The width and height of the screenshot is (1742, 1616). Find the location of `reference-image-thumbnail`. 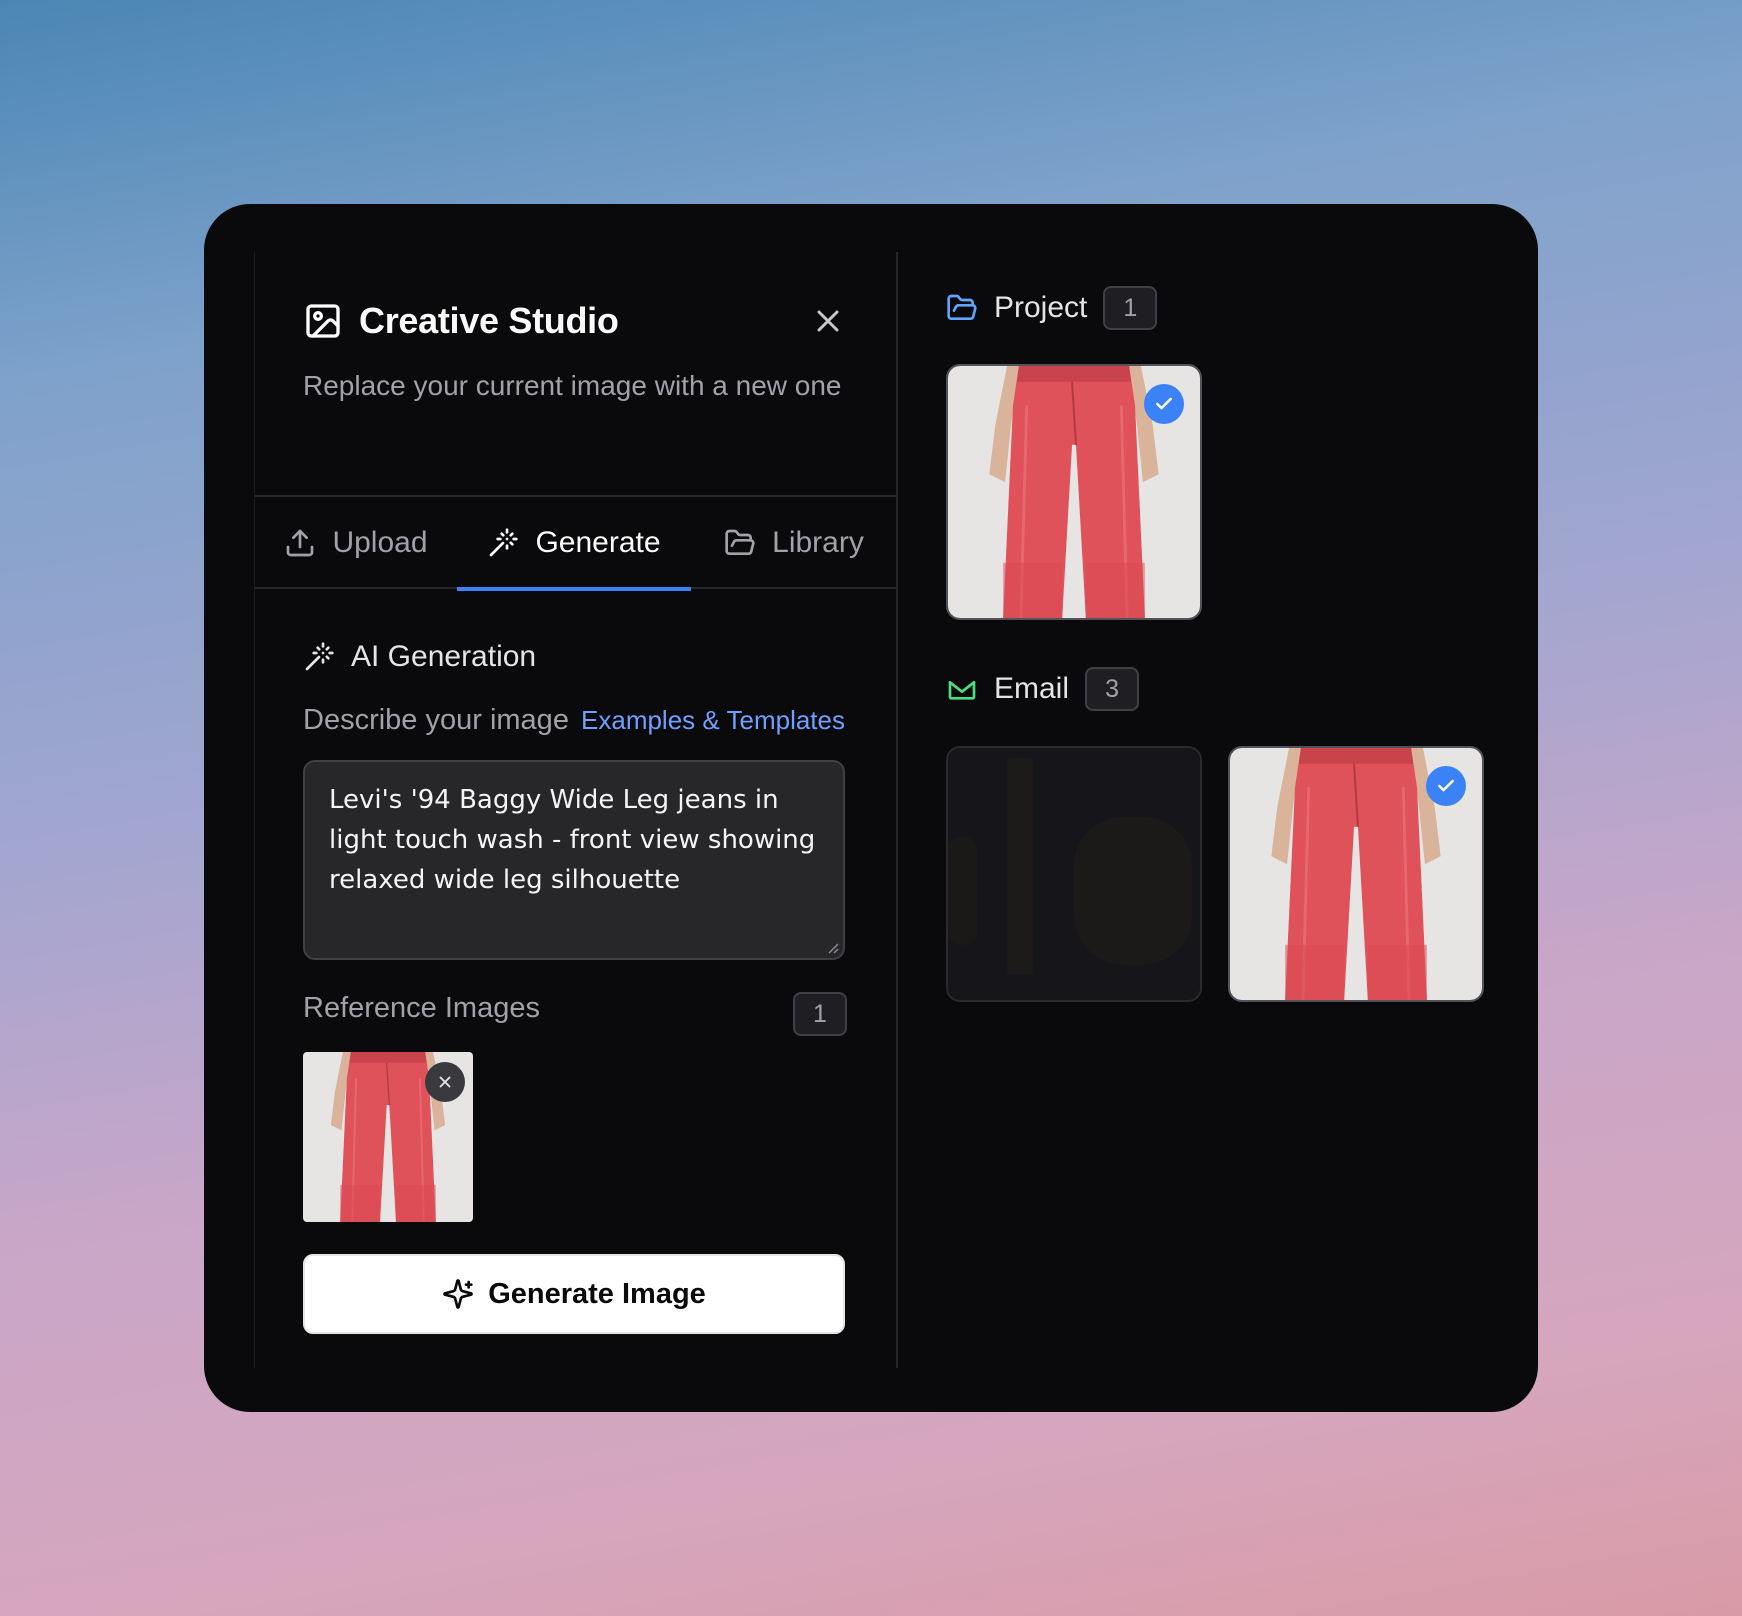

reference-image-thumbnail is located at coordinates (388, 1137).